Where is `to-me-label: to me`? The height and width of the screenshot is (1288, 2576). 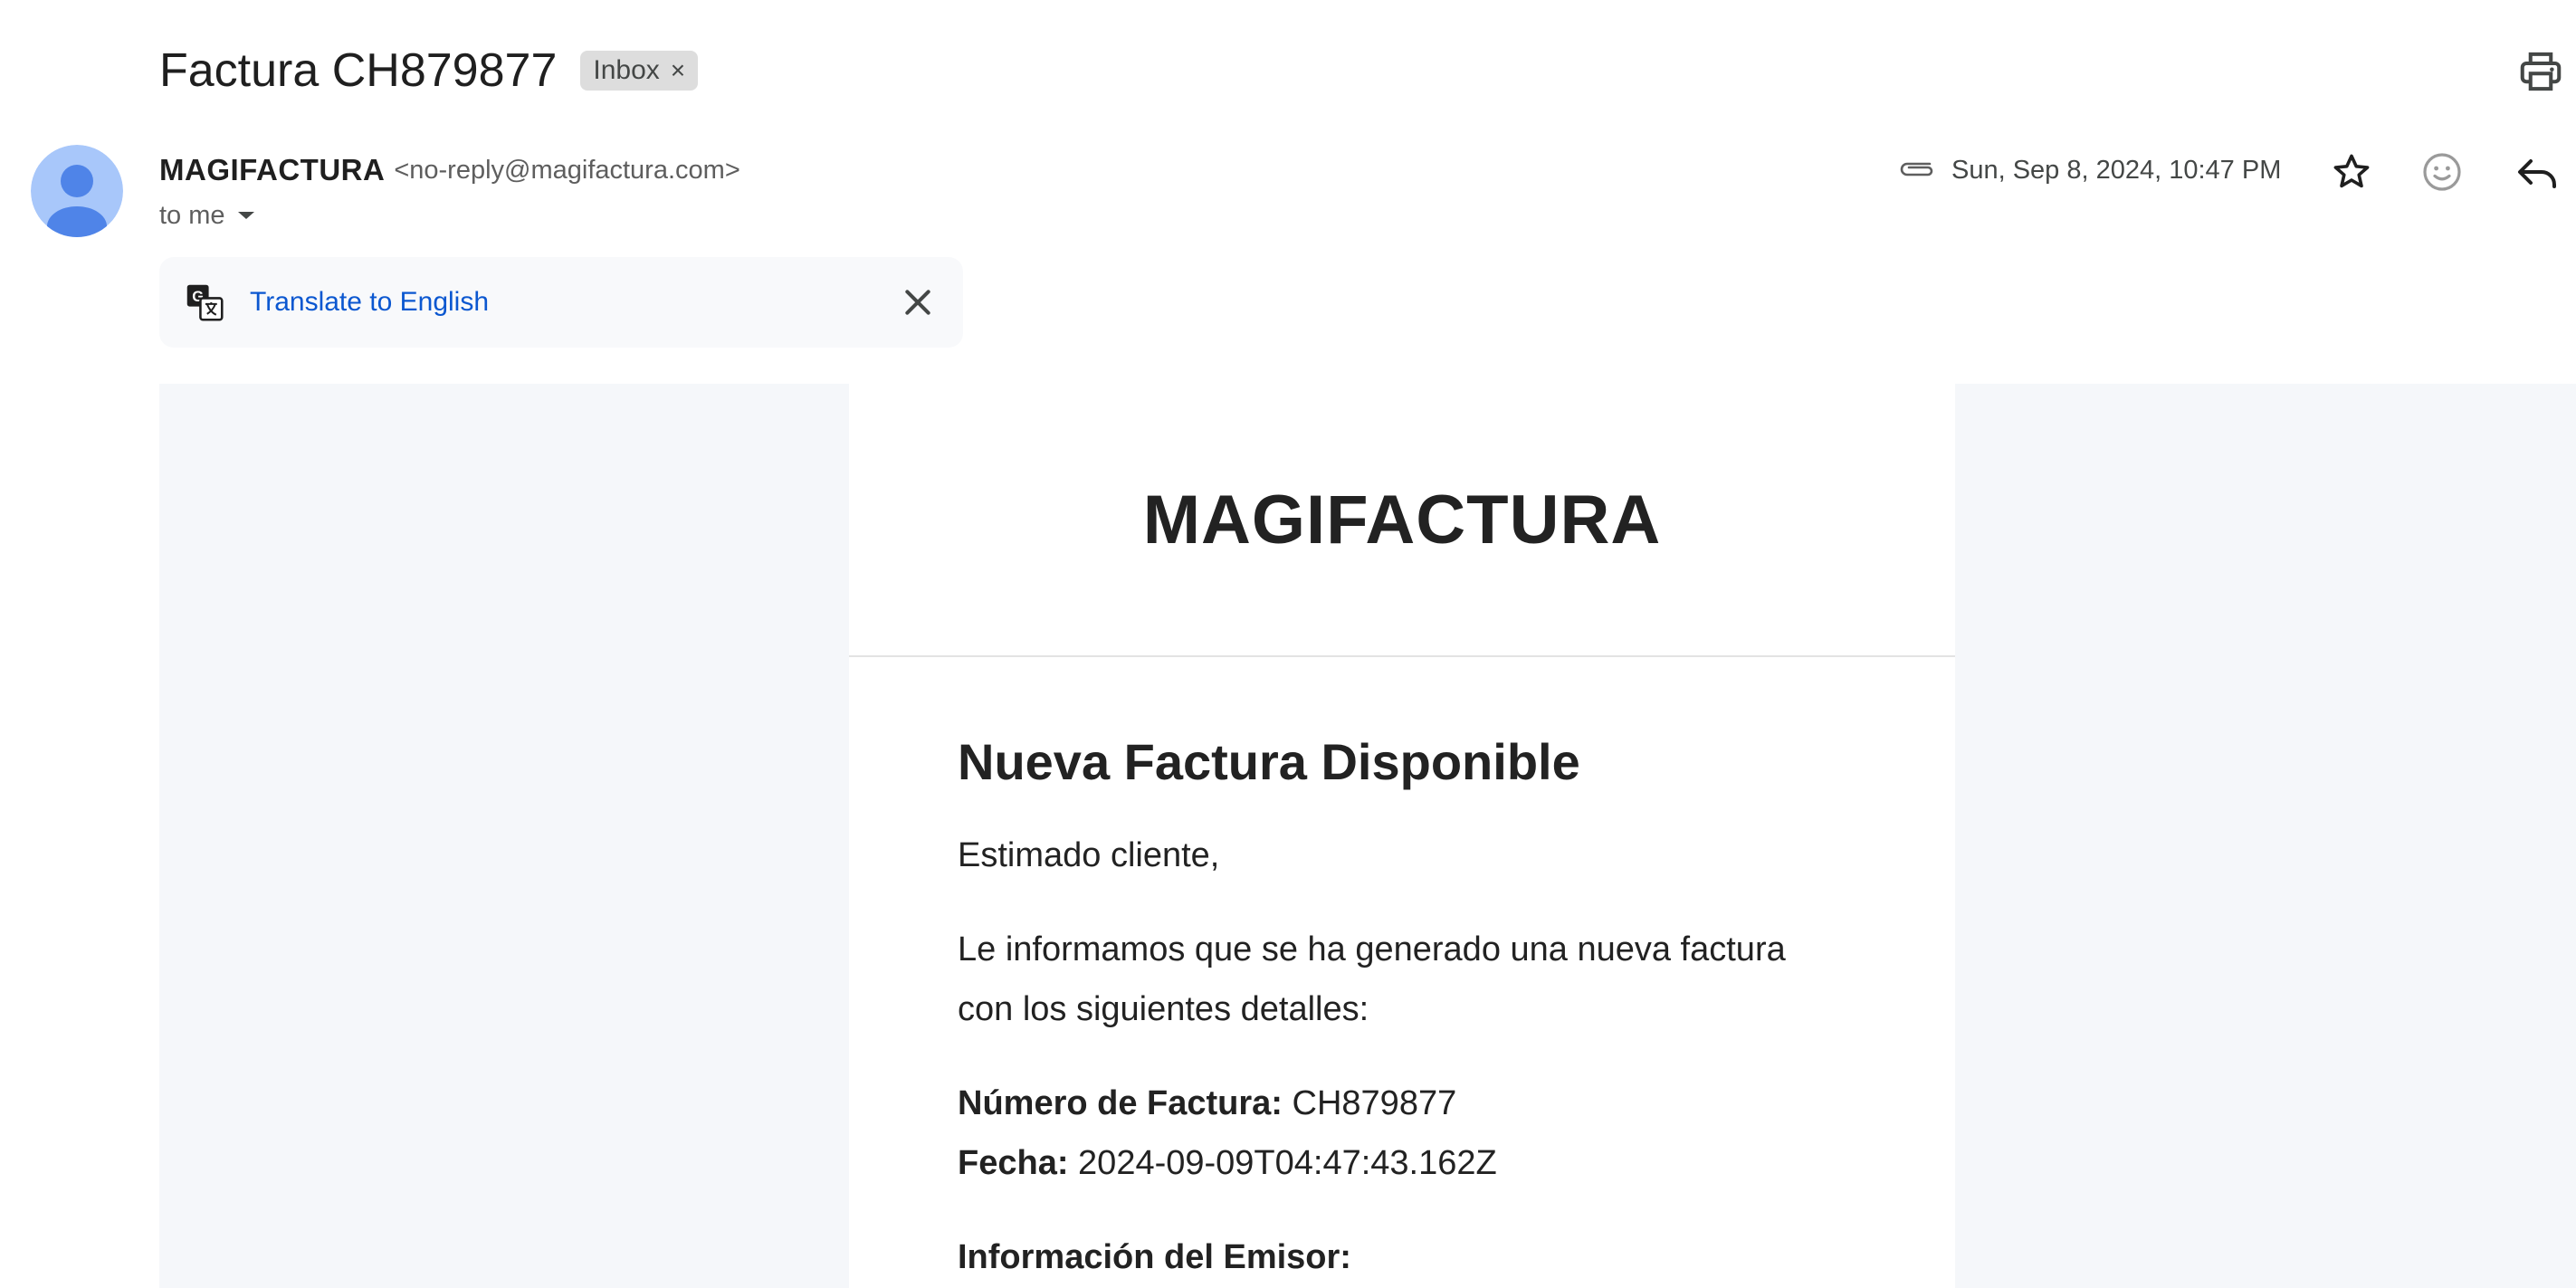
to-me-label: to me is located at coordinates (192, 215).